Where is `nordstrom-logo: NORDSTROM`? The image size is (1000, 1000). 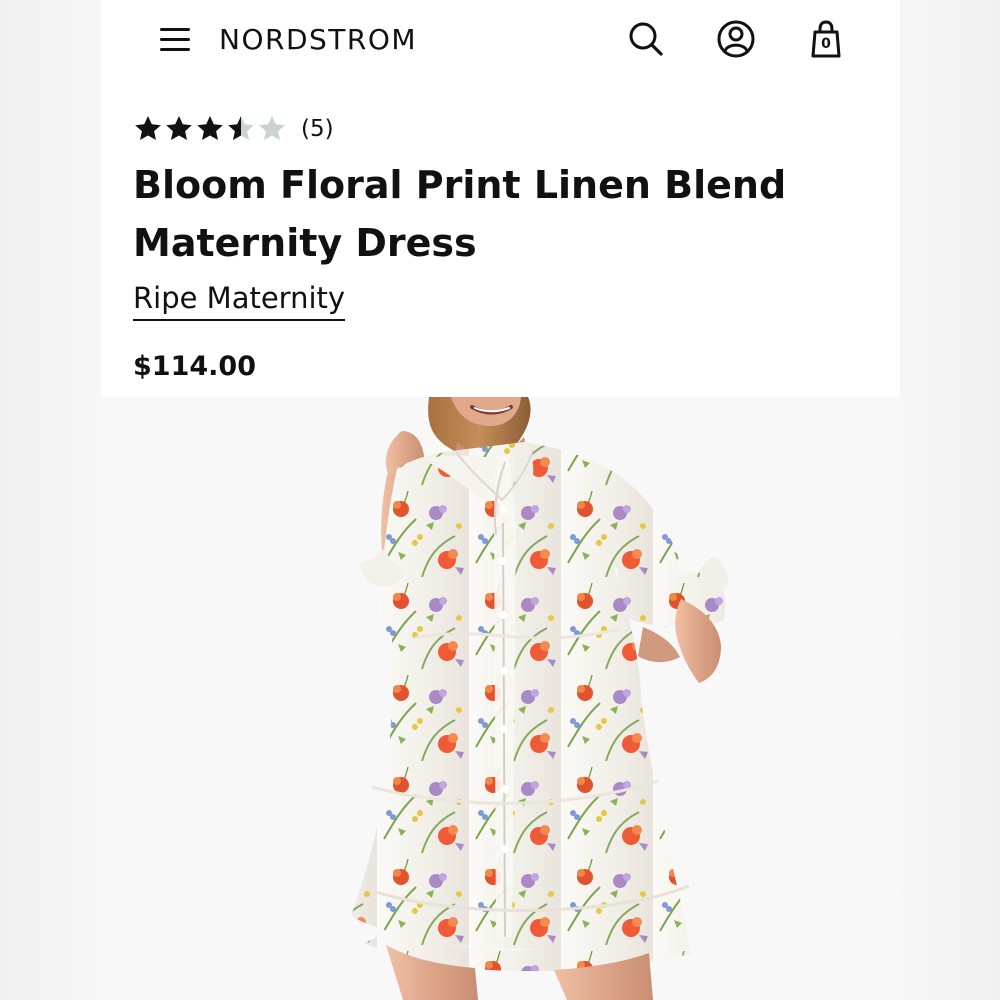 nordstrom-logo: NORDSTROM is located at coordinates (318, 40).